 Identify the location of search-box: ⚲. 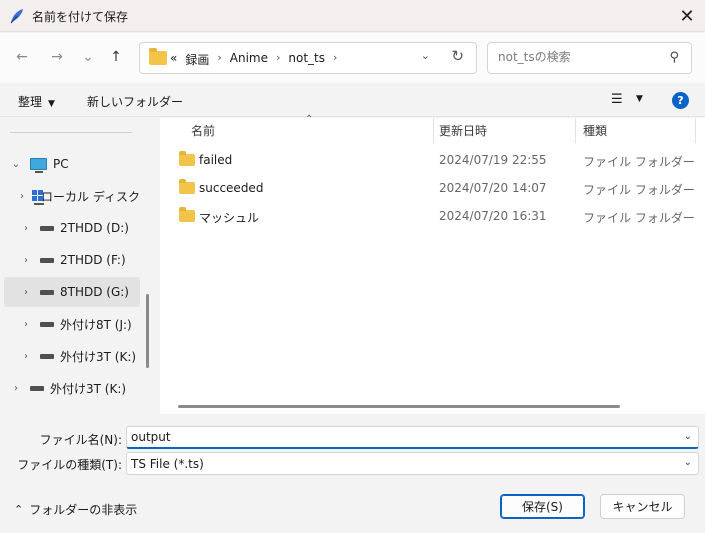
(589, 58).